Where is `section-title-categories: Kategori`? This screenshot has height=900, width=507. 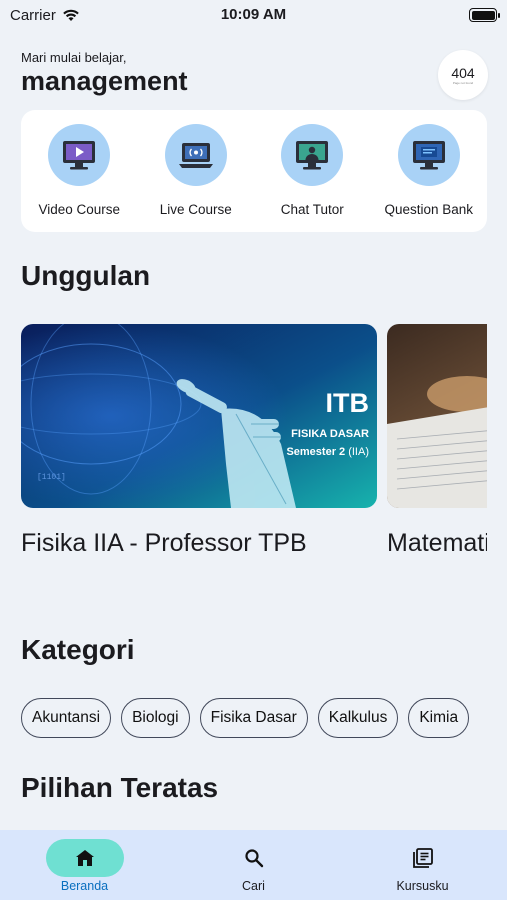 section-title-categories: Kategori is located at coordinates (78, 649).